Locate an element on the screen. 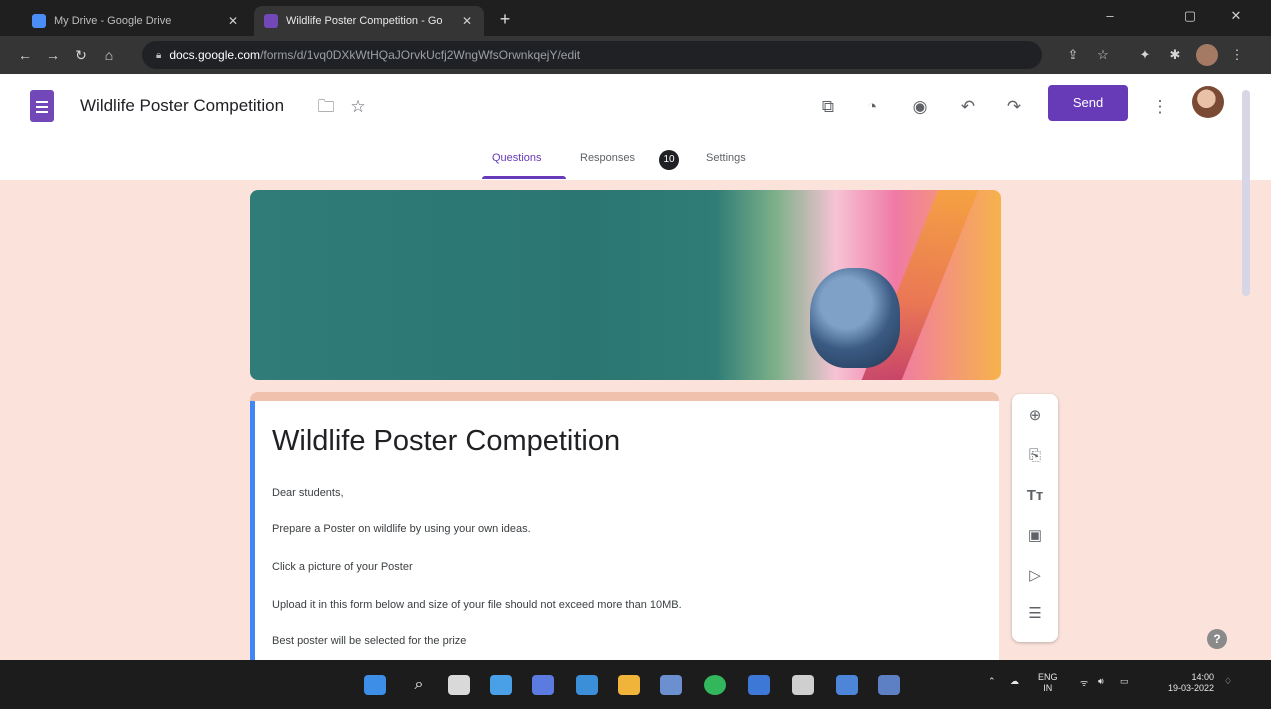 The image size is (1271, 709). folder-icon: 🗀︎ is located at coordinates (326, 107).